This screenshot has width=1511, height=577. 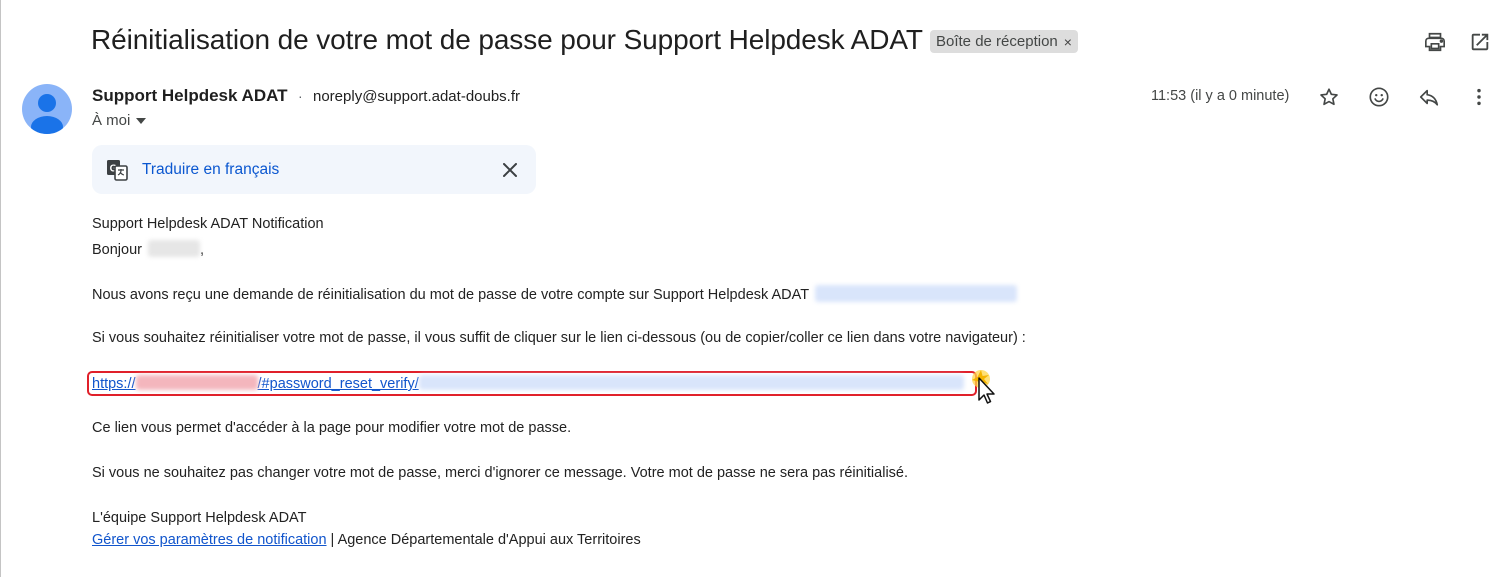 What do you see at coordinates (47, 109) in the screenshot?
I see `sender-avatar` at bounding box center [47, 109].